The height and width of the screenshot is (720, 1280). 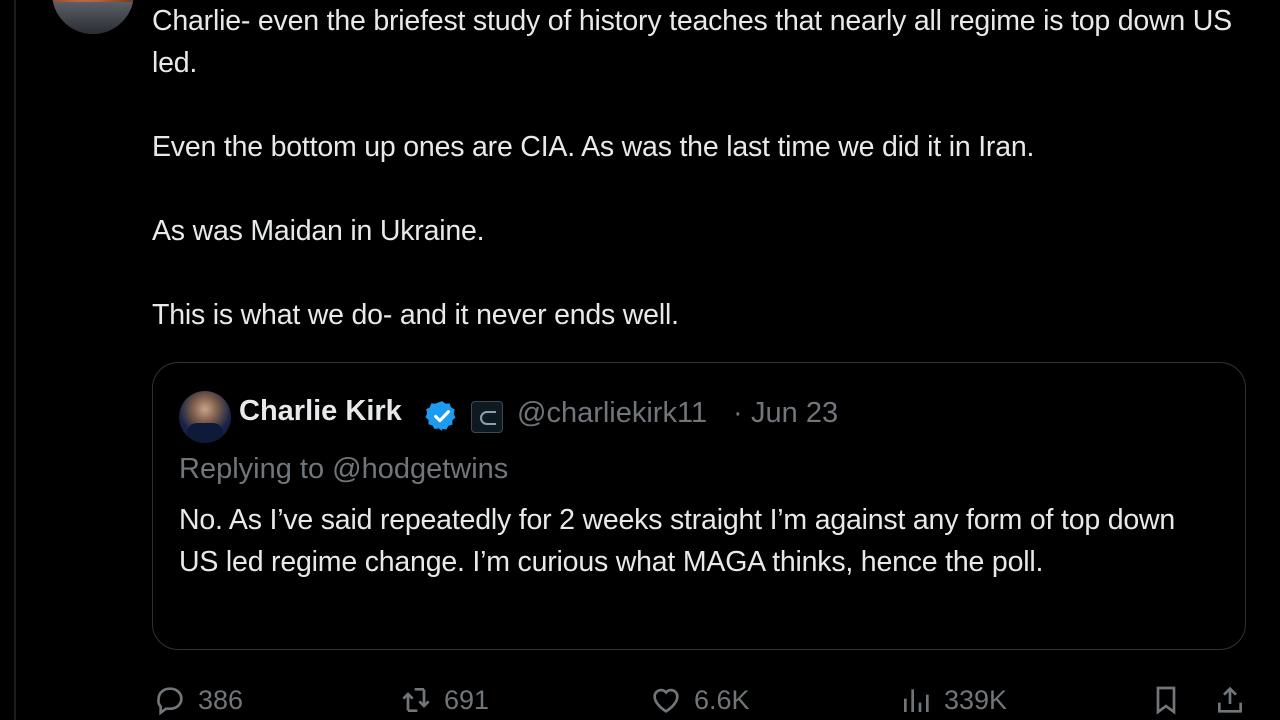 I want to click on repost-button: 691, so click(x=444, y=700).